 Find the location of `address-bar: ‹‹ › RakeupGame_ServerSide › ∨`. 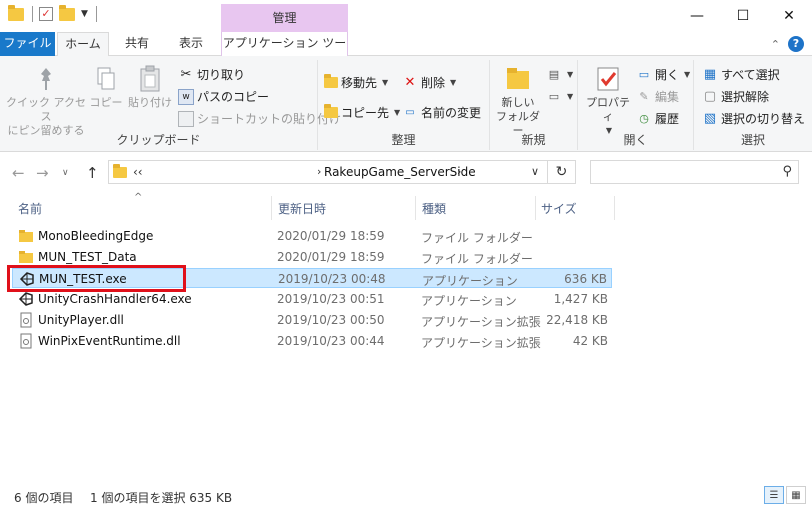

address-bar: ‹‹ › RakeupGame_ServerSide › ∨ is located at coordinates (328, 172).